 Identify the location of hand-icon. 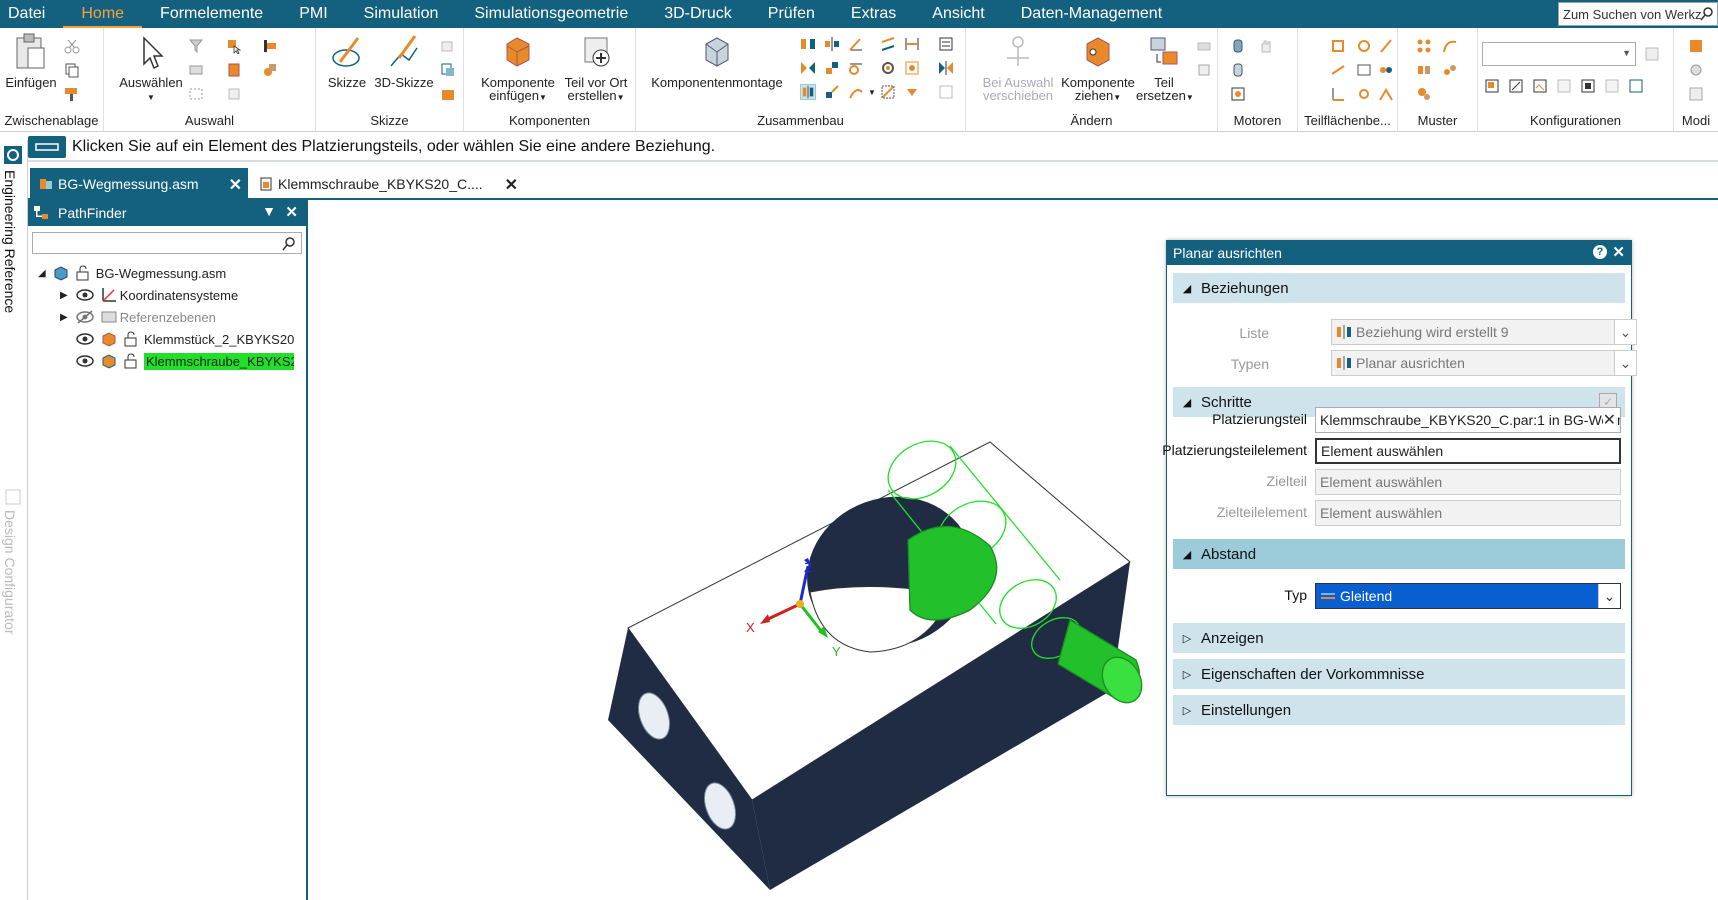
(1266, 46).